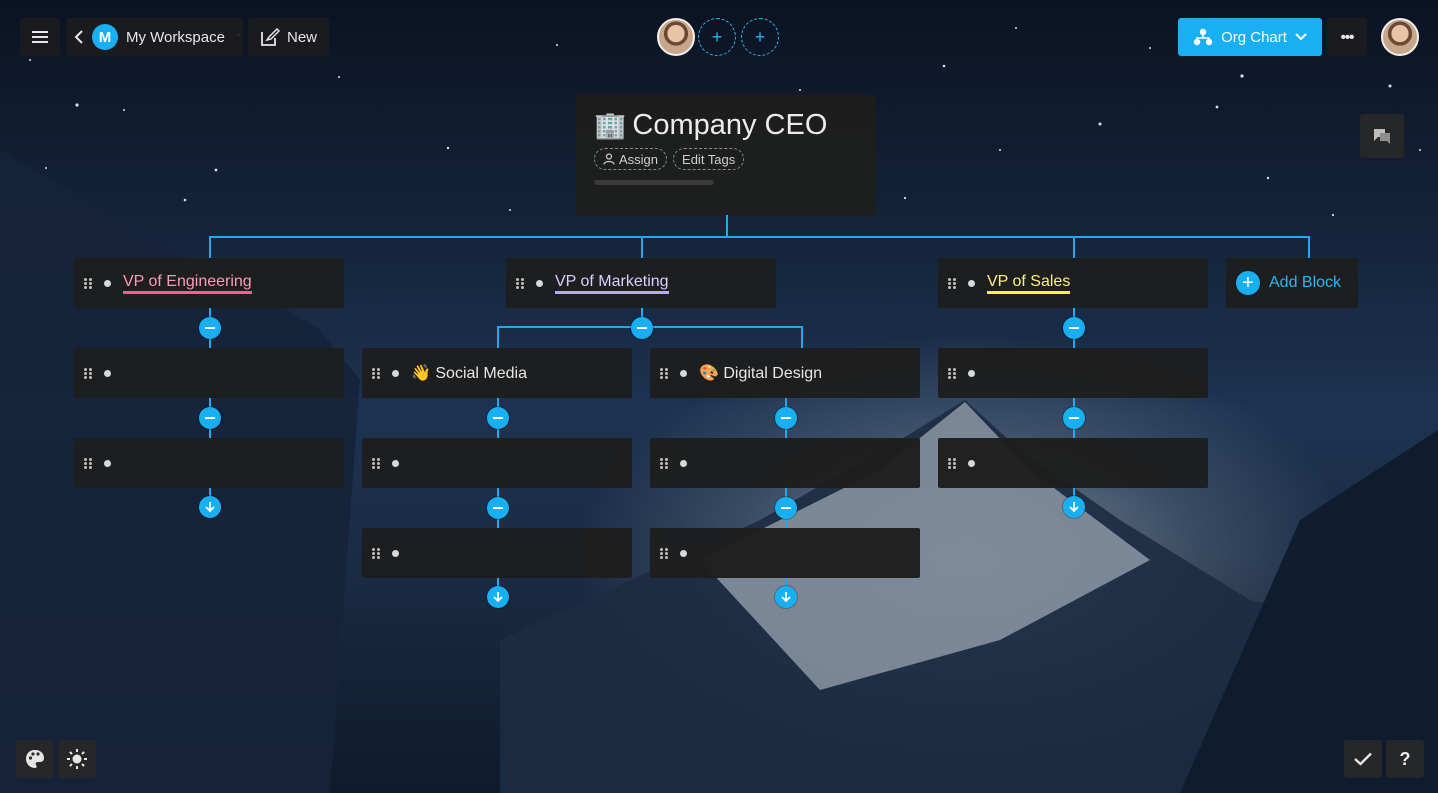  What do you see at coordinates (760, 373) in the screenshot?
I see `digital-design-label: 🎨 Digital Design` at bounding box center [760, 373].